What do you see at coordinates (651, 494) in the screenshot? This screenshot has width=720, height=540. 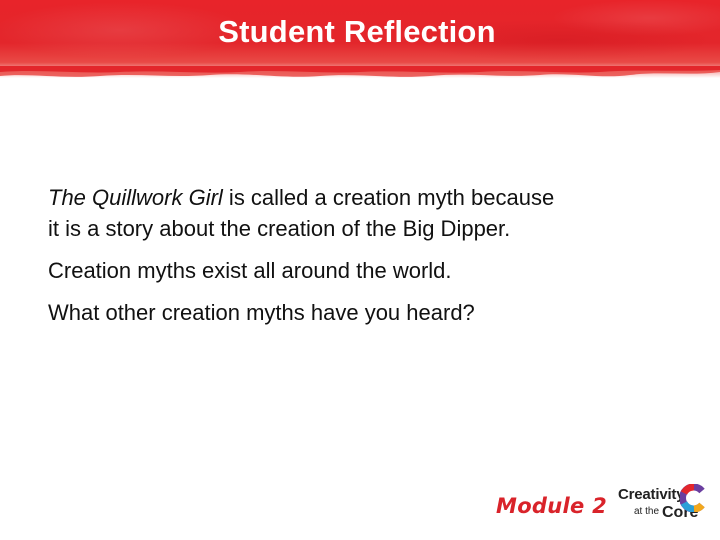 I see `brand-line-creativity: Creativity` at bounding box center [651, 494].